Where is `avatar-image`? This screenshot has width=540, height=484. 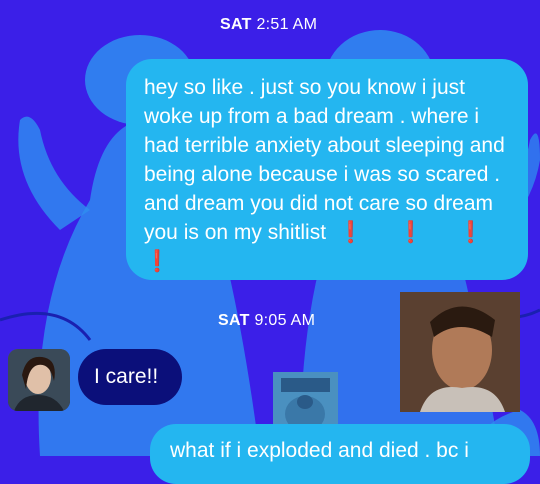
avatar-image is located at coordinates (39, 380).